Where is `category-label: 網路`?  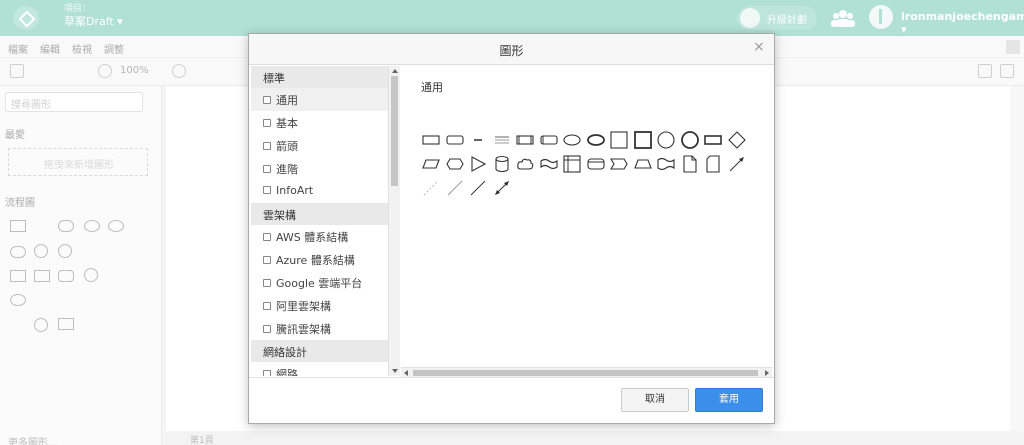
category-label: 網路 is located at coordinates (287, 372).